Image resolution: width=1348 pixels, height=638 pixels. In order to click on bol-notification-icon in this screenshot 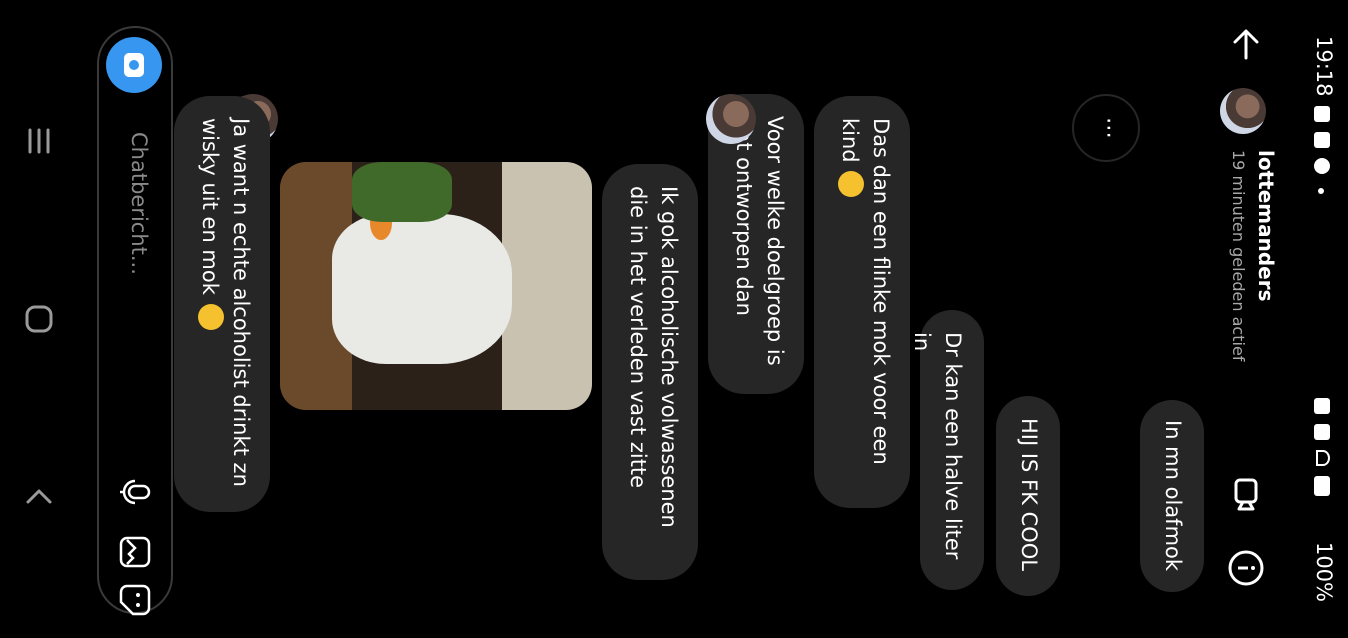, I will do `click(1322, 140)`.